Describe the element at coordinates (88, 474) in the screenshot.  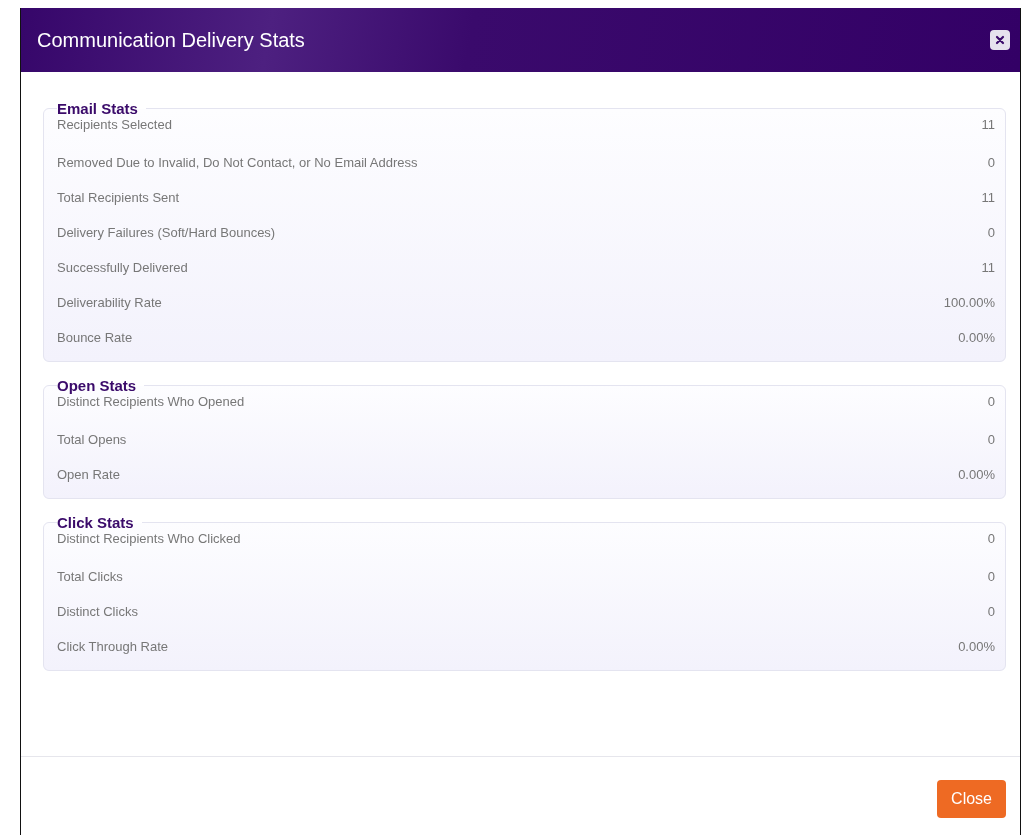
I see `stat-label: Open Rate` at that location.